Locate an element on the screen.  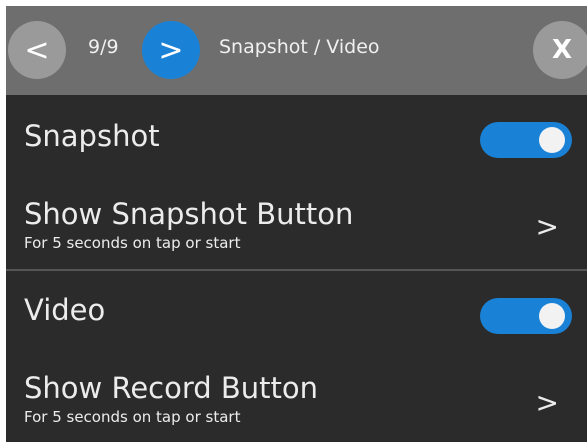
page-counter: 9/9 is located at coordinates (103, 47).